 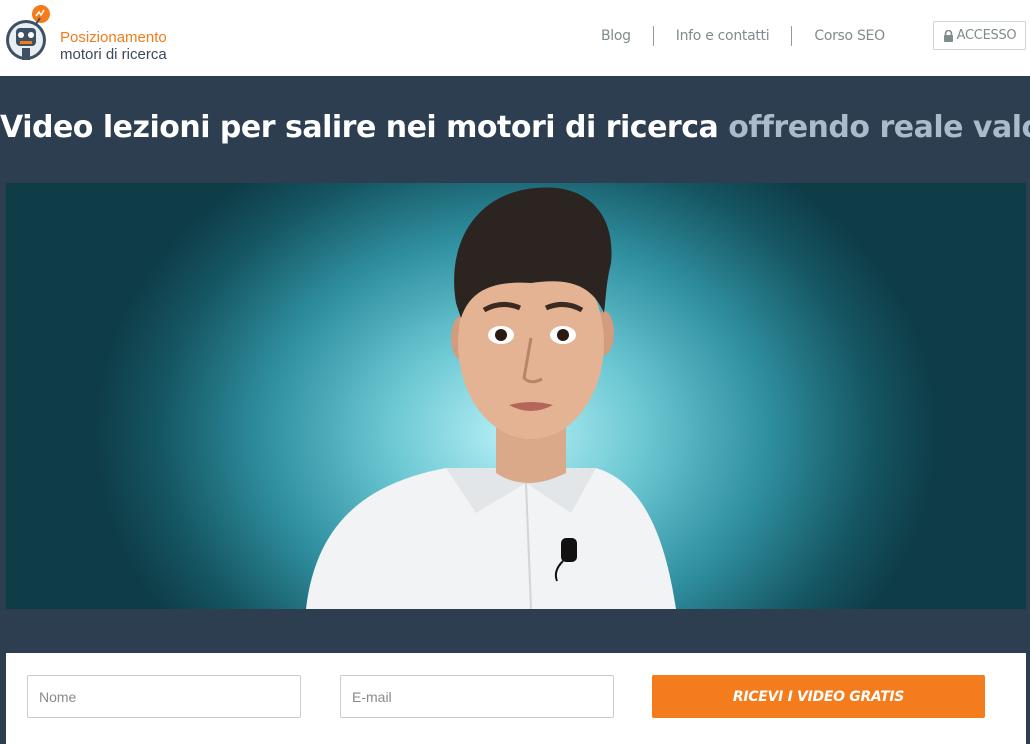 I want to click on logo-line-1: Posizionamento, so click(x=113, y=37).